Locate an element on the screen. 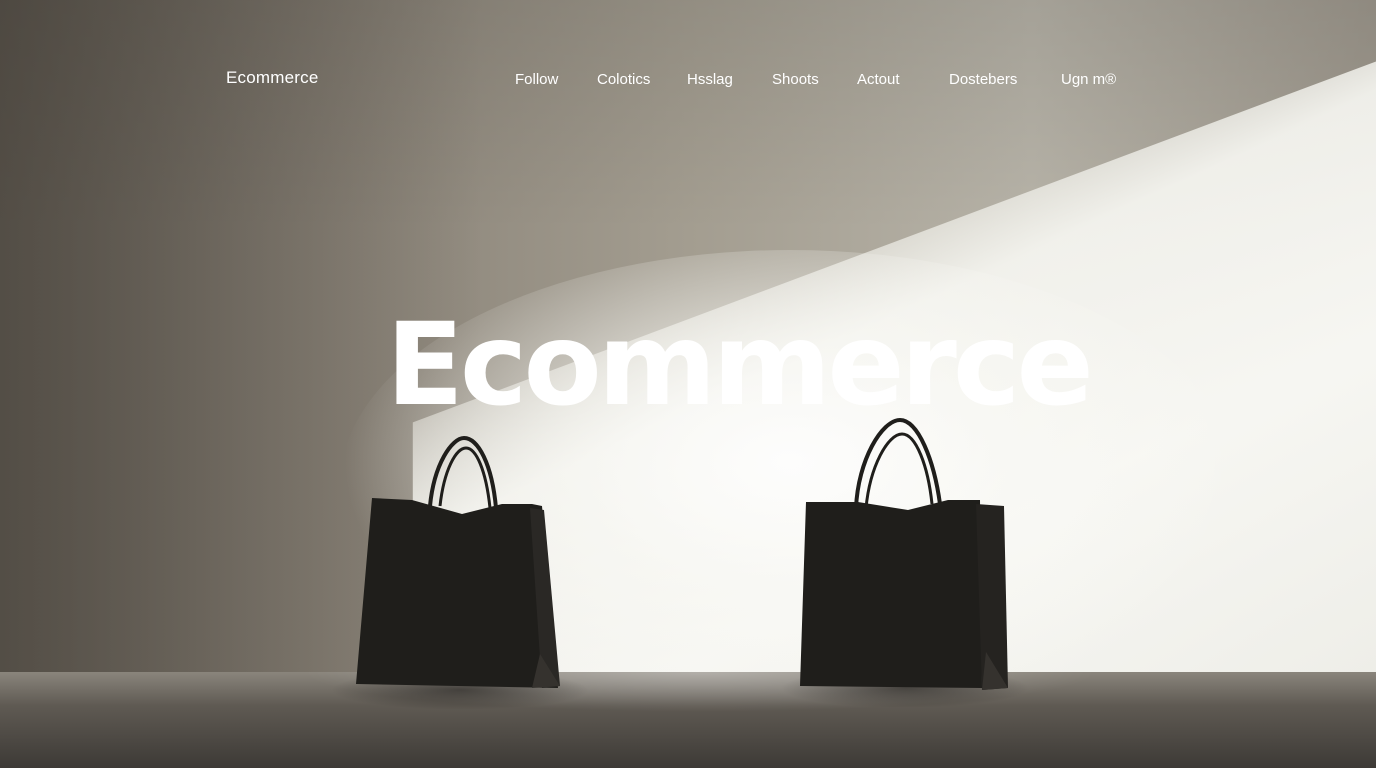  nav-item-sign-in: Ugn m® is located at coordinates (1088, 79).